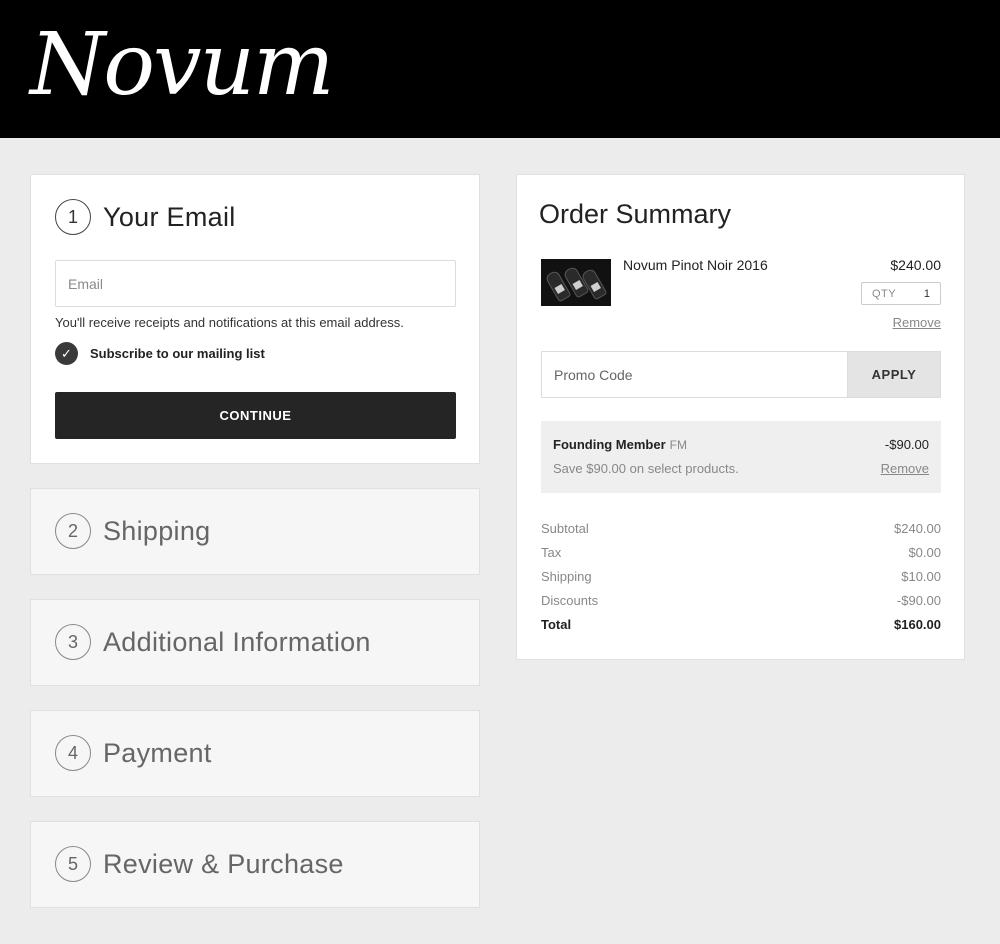 This screenshot has width=1000, height=944. I want to click on qty-value: 1, so click(926, 293).